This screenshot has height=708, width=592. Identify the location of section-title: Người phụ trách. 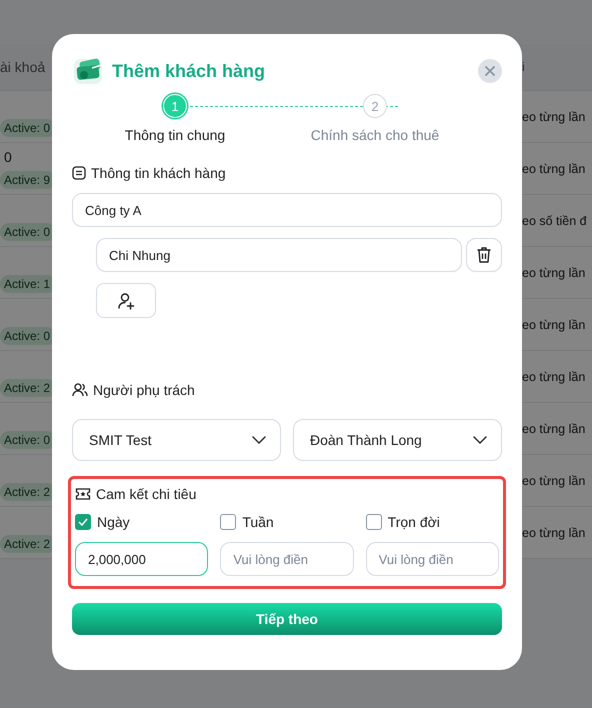
(144, 390).